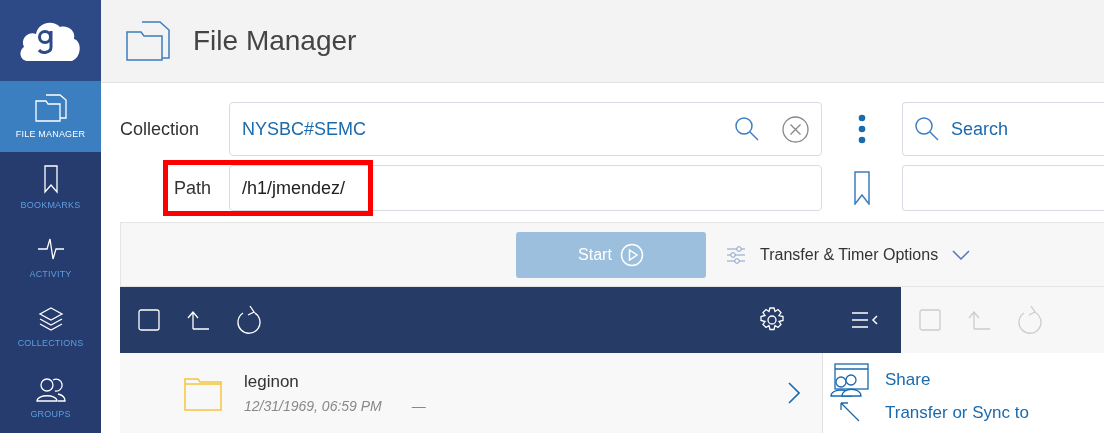 The image size is (1104, 433). I want to click on layers-icon, so click(50, 319).